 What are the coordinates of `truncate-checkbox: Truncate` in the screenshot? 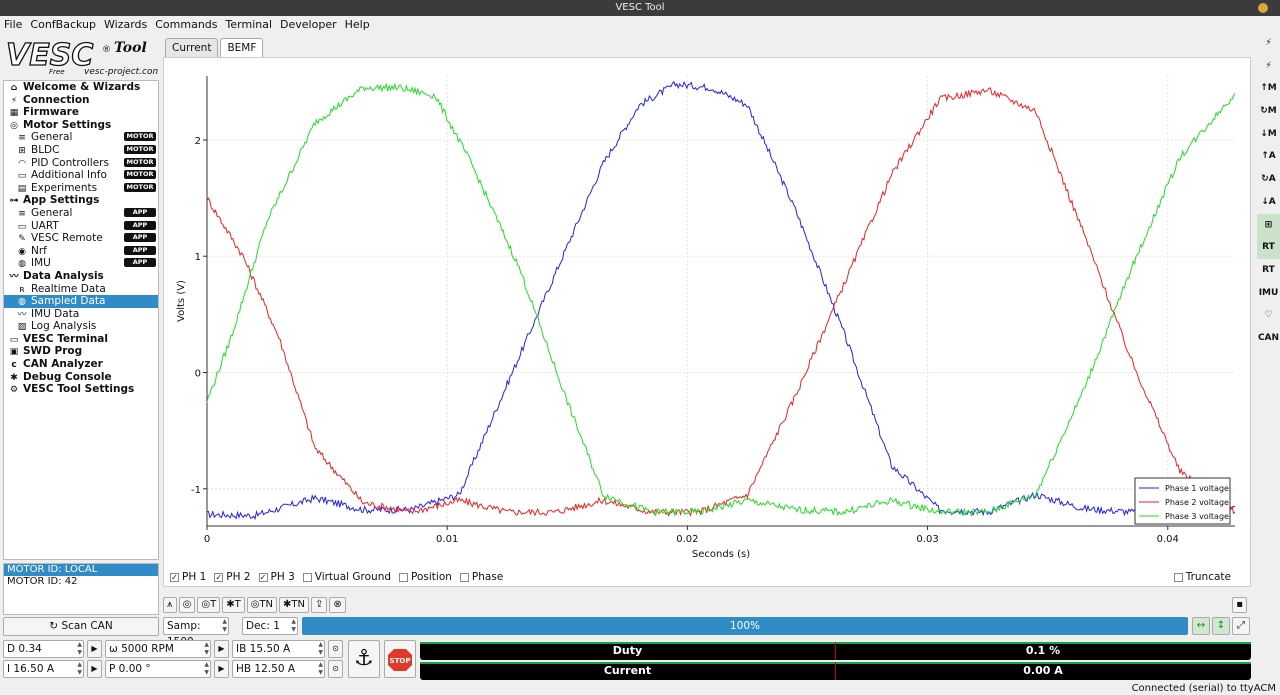 It's located at (1202, 577).